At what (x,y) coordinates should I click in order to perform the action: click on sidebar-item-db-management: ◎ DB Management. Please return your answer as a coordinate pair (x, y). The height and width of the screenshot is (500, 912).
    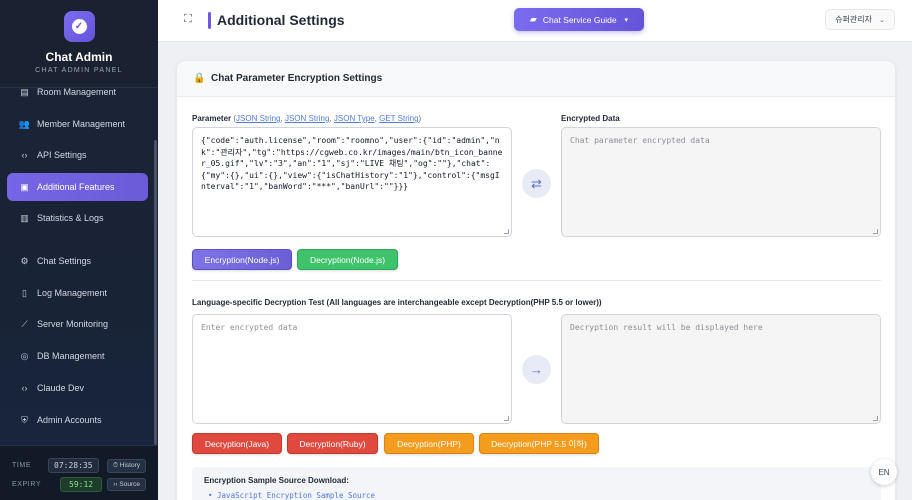
    Looking at the image, I should click on (77, 356).